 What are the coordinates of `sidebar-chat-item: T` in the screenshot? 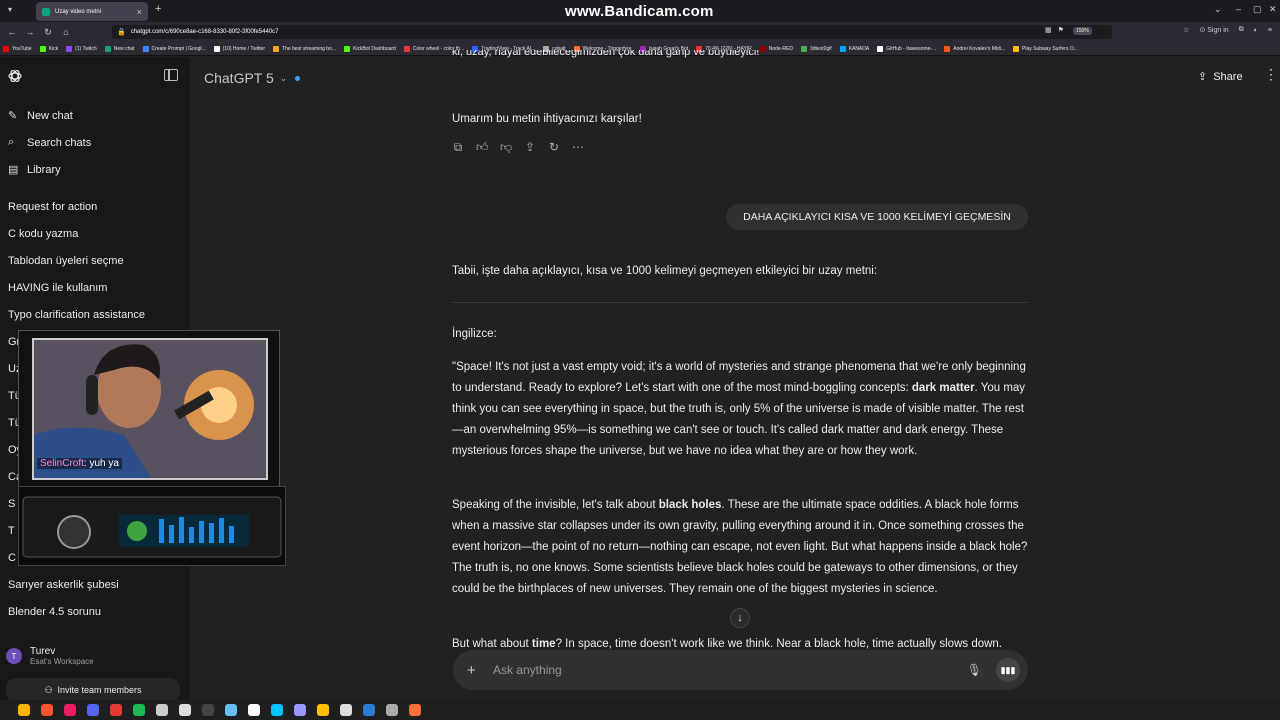 It's located at (11, 531).